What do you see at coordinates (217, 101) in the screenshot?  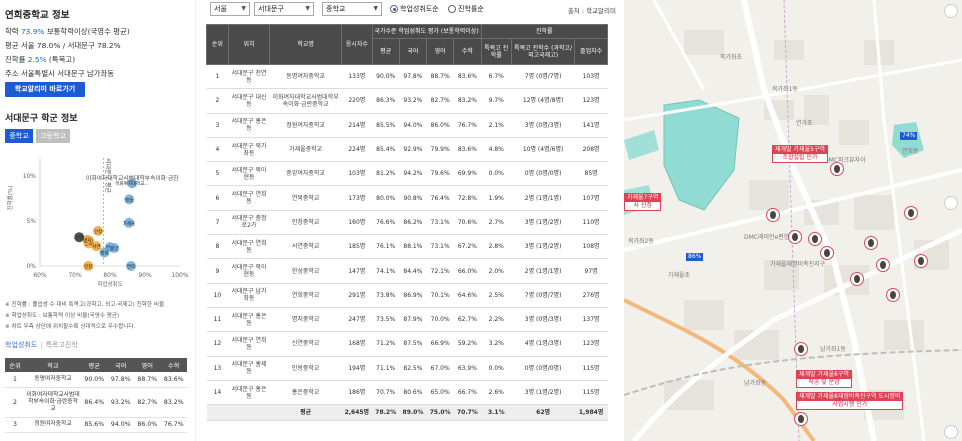 I see `cell-rank: 2` at bounding box center [217, 101].